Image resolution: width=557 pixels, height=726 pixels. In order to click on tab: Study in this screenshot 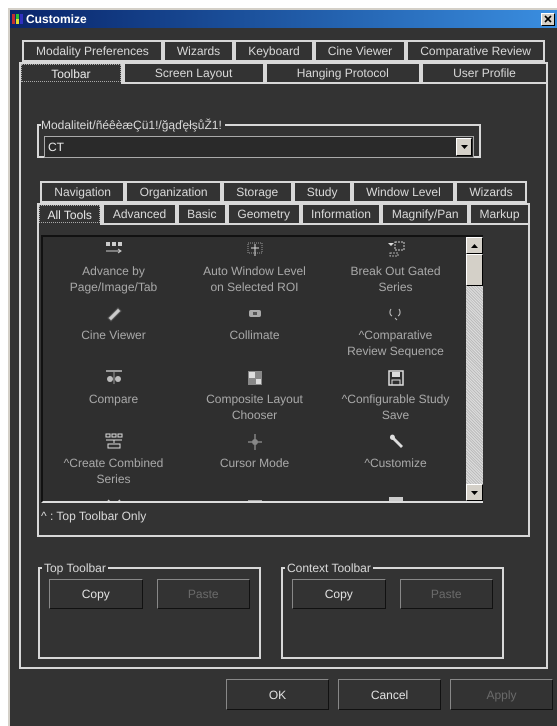, I will do `click(322, 192)`.